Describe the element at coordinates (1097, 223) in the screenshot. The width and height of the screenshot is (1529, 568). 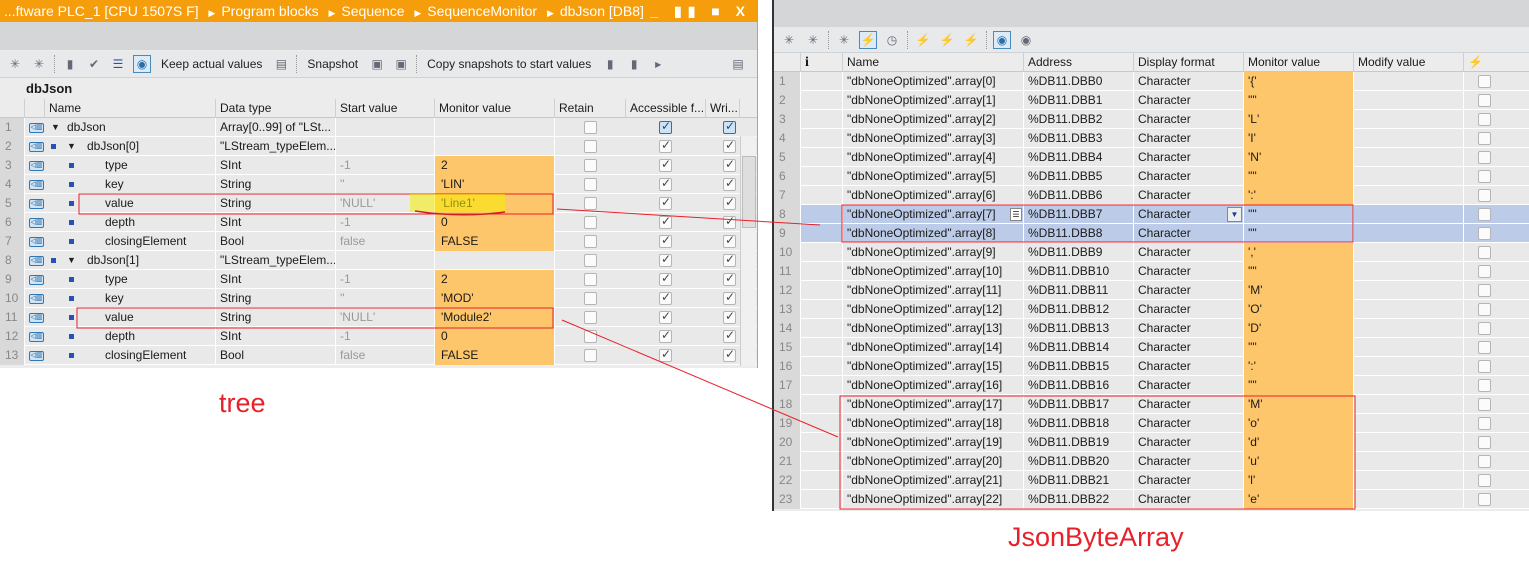
I see `highlight-box-quotes` at that location.